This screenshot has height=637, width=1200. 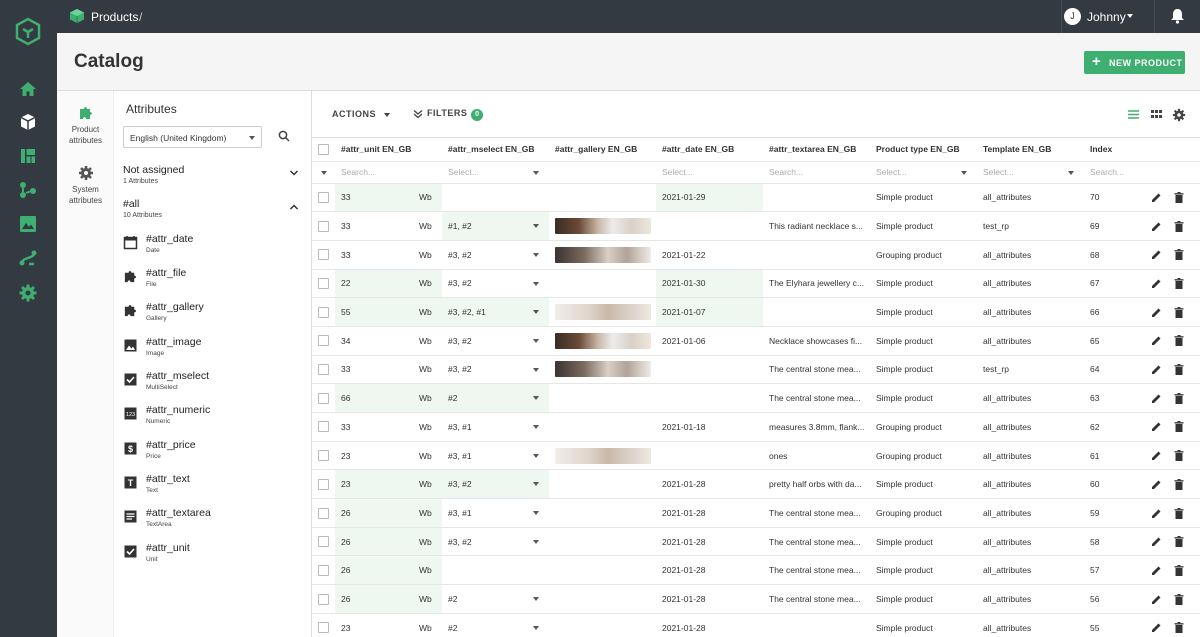 I want to click on unit-value-cell: 23, so click(x=377, y=484).